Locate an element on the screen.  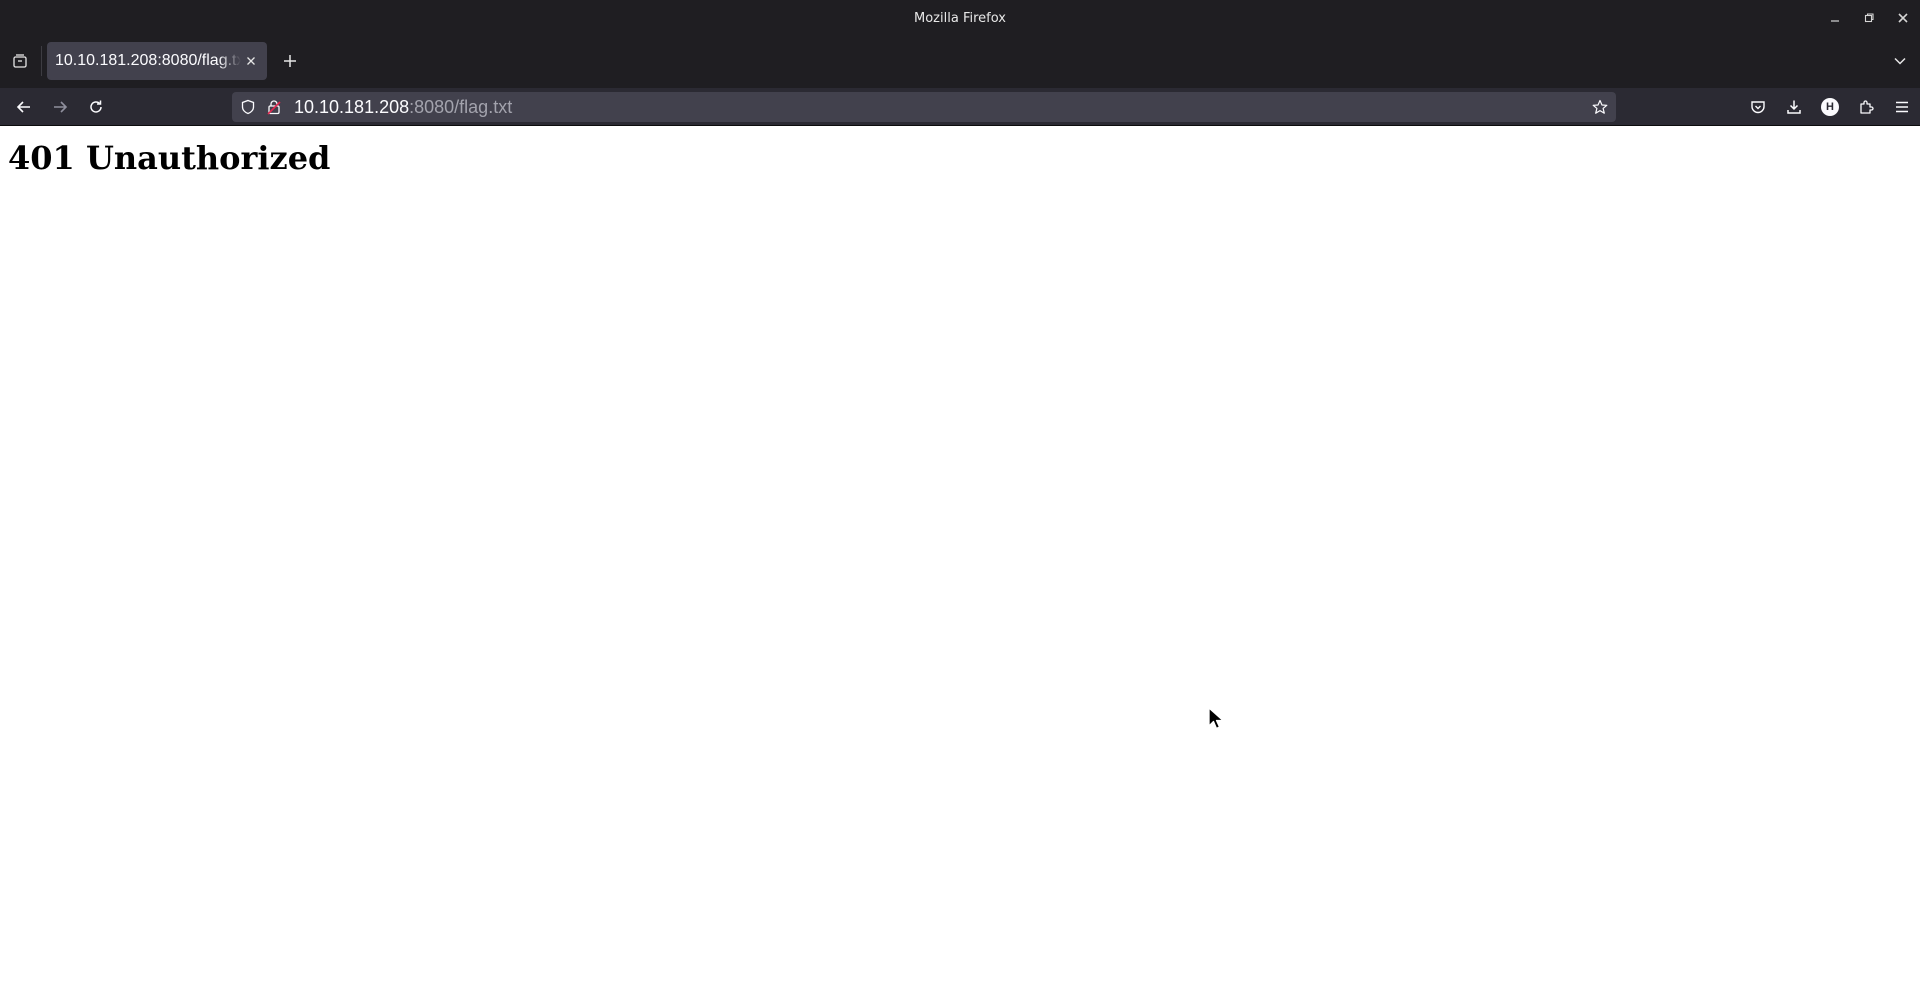
plus-icon is located at coordinates (290, 61).